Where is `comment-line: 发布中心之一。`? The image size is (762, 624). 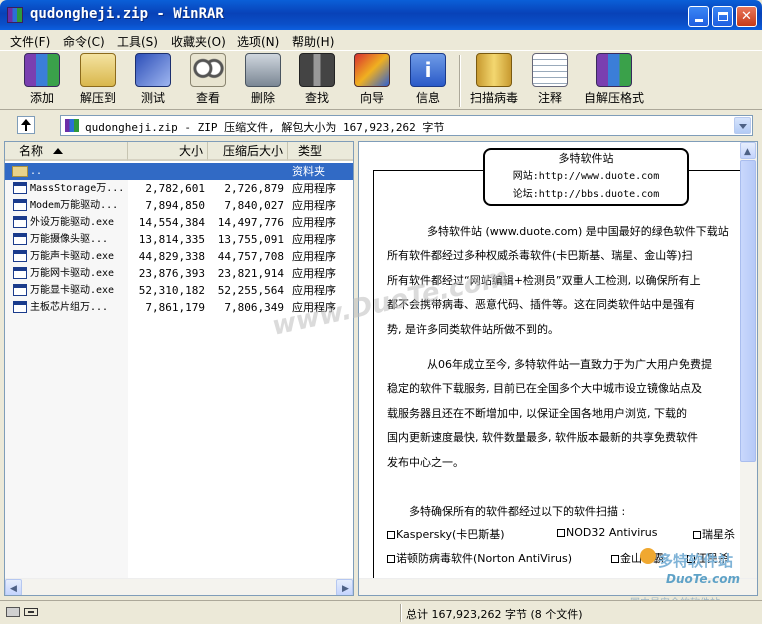 comment-line: 发布中心之一。 is located at coordinates (425, 462).